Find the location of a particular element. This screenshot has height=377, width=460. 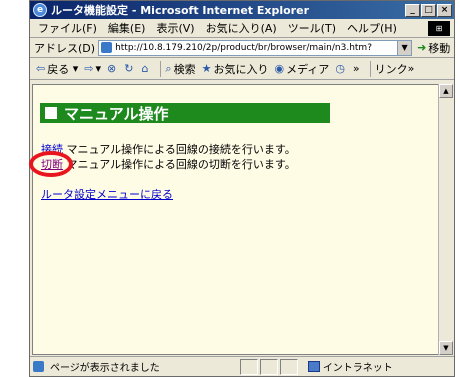

disconnect-description: マニュアル操作による回線の切断を行います。 is located at coordinates (181, 164).